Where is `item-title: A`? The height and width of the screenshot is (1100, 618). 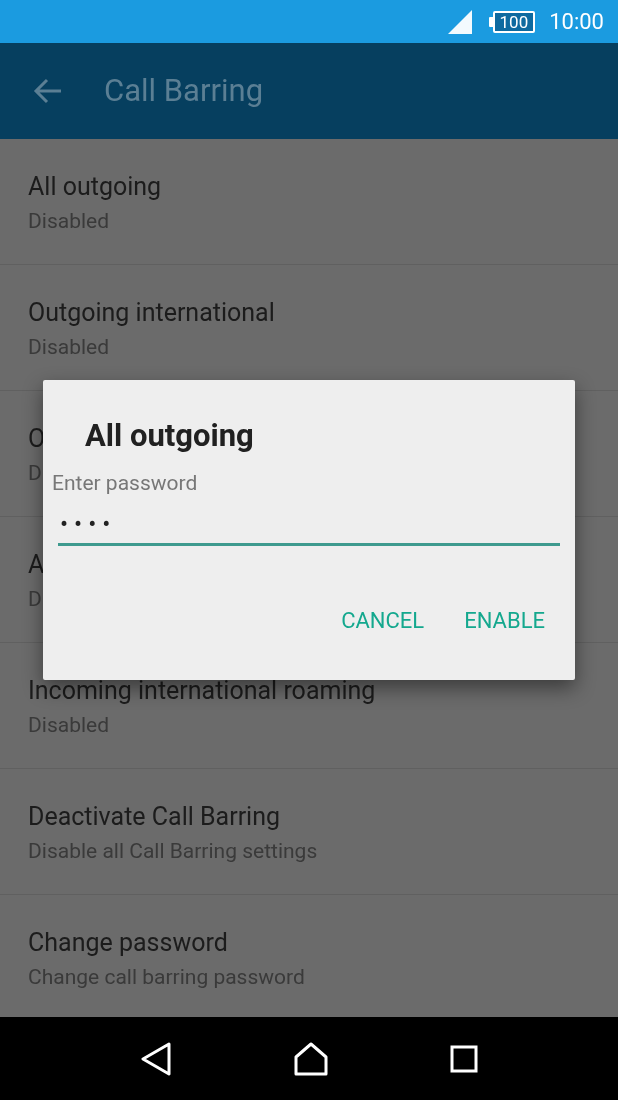
item-title: A is located at coordinates (36, 565).